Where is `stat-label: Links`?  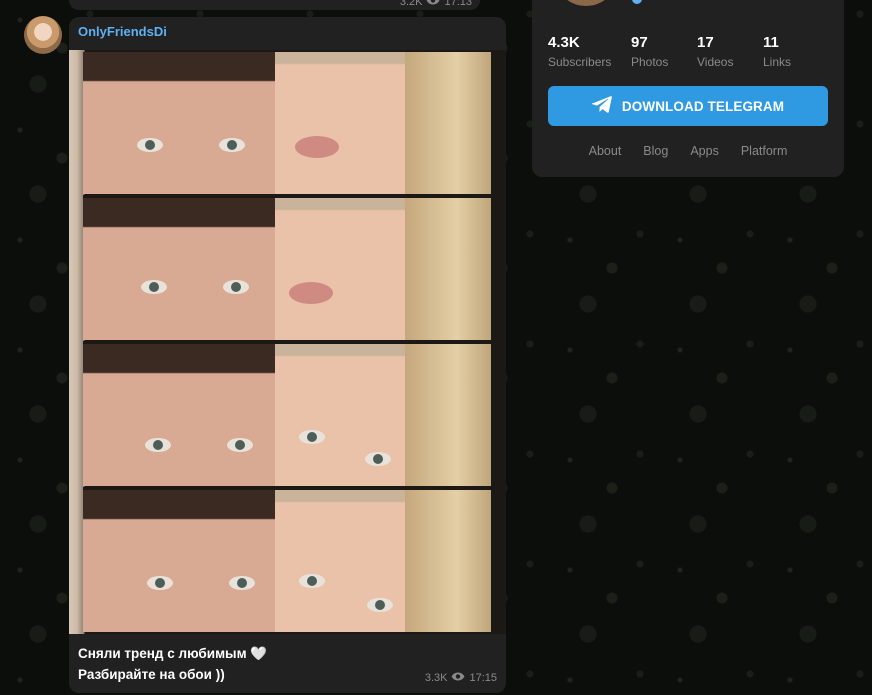 stat-label: Links is located at coordinates (777, 62).